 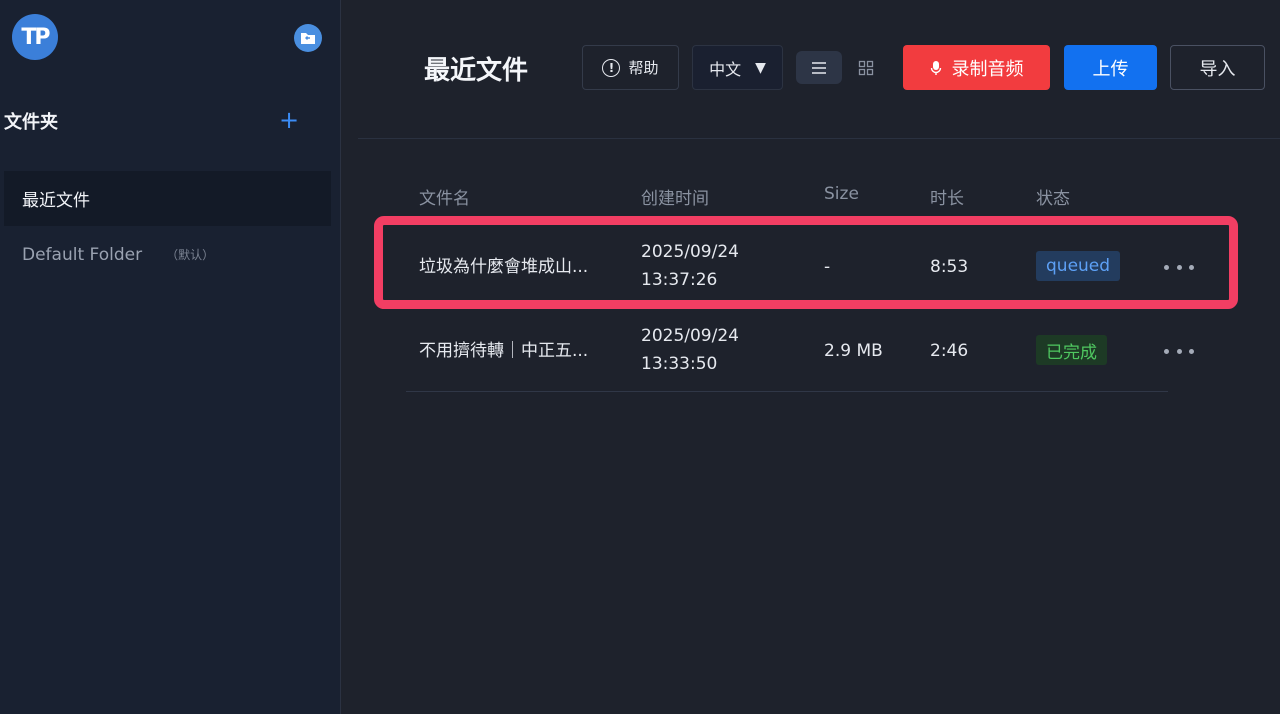 I want to click on help-label: 帮助, so click(x=643, y=68).